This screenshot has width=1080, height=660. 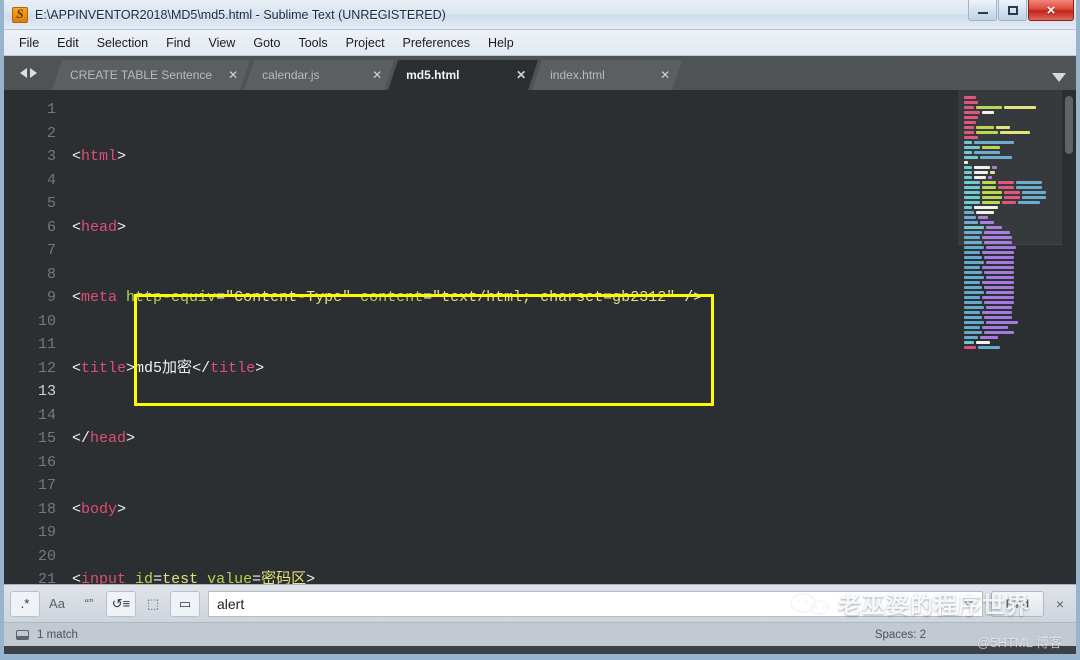 What do you see at coordinates (1069, 337) in the screenshot?
I see `vertical-scrollbar` at bounding box center [1069, 337].